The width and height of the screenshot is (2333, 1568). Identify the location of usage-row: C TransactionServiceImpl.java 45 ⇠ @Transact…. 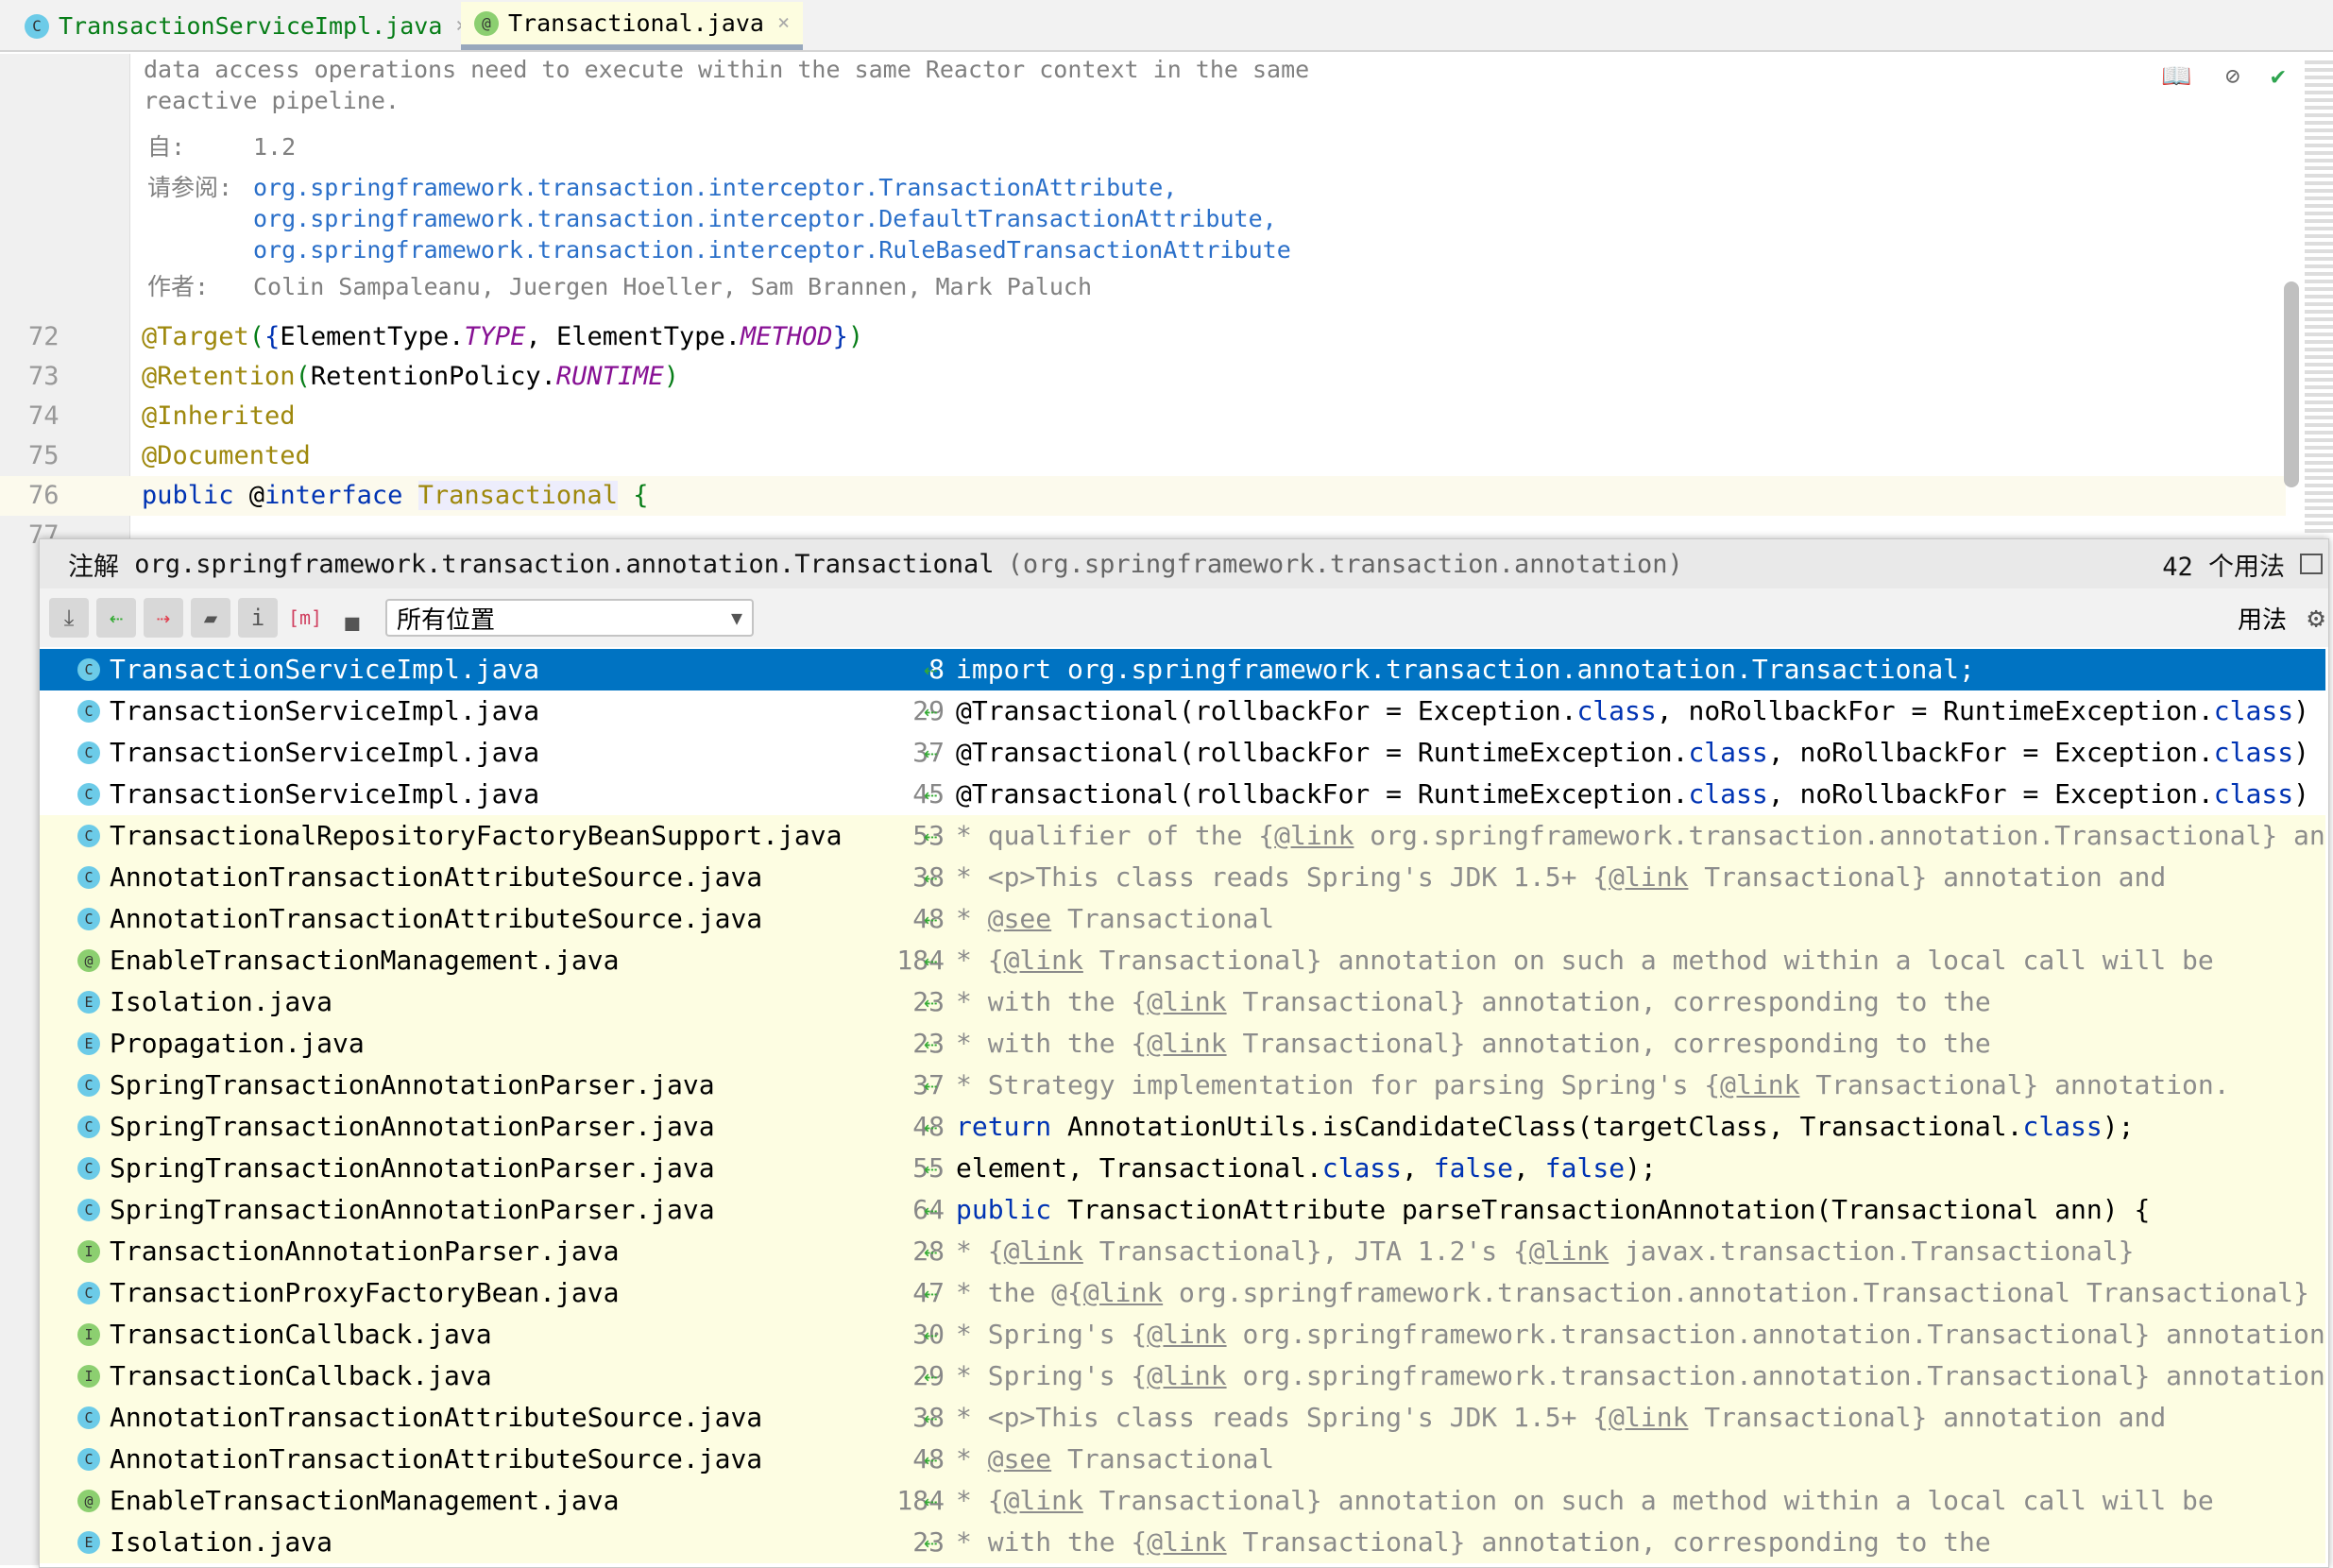
(1183, 794).